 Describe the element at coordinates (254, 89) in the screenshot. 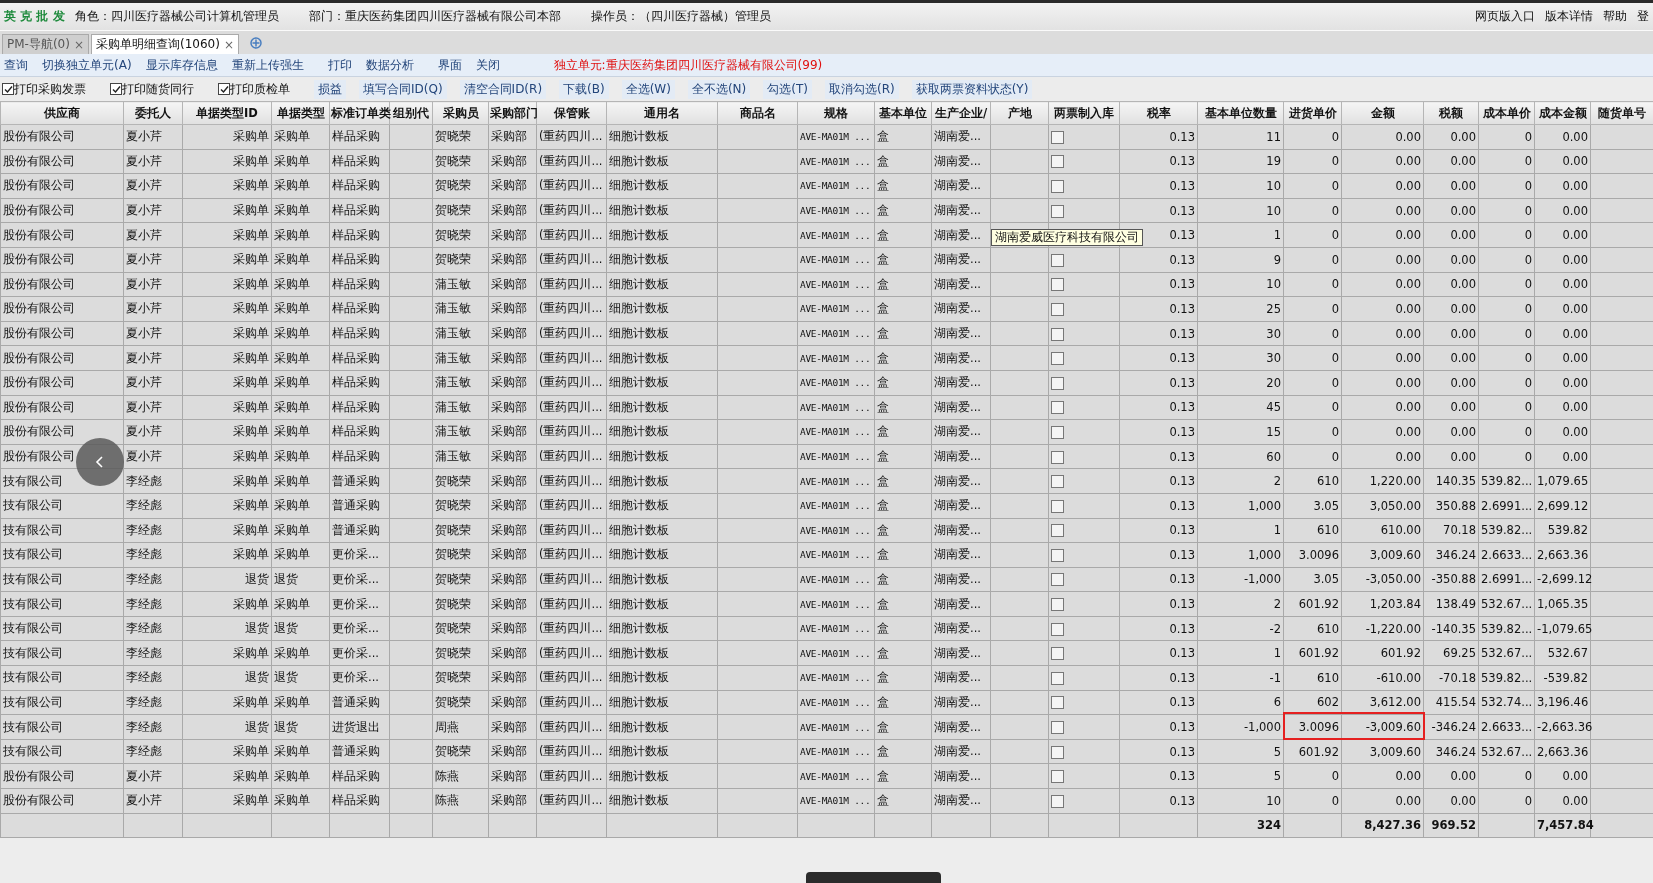

I see `option-checkbox: 打印质检单` at that location.